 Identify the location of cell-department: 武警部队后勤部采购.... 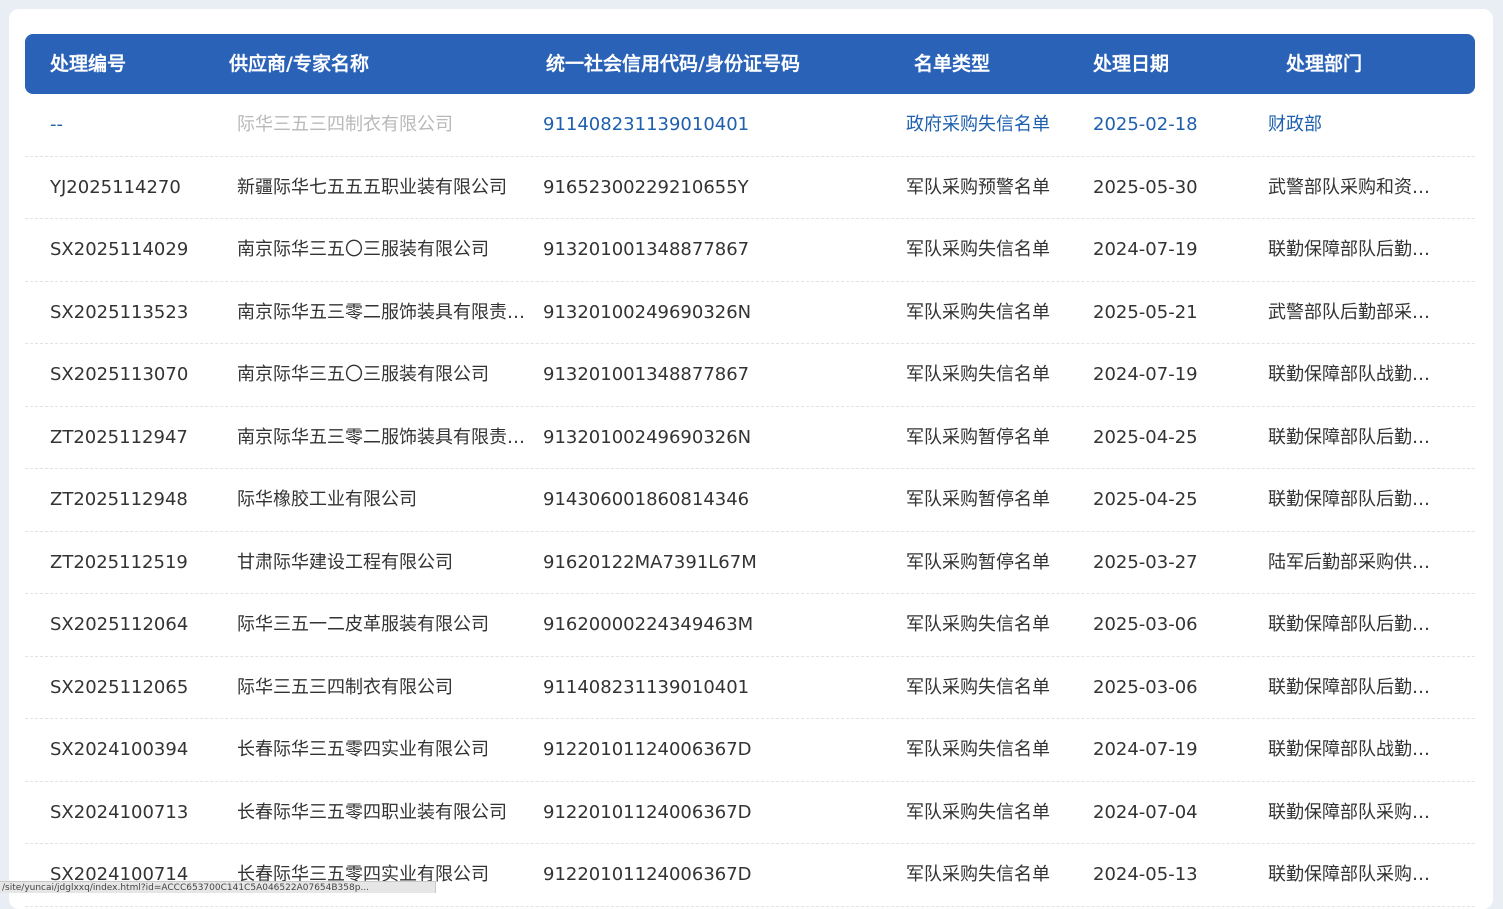
(1356, 313).